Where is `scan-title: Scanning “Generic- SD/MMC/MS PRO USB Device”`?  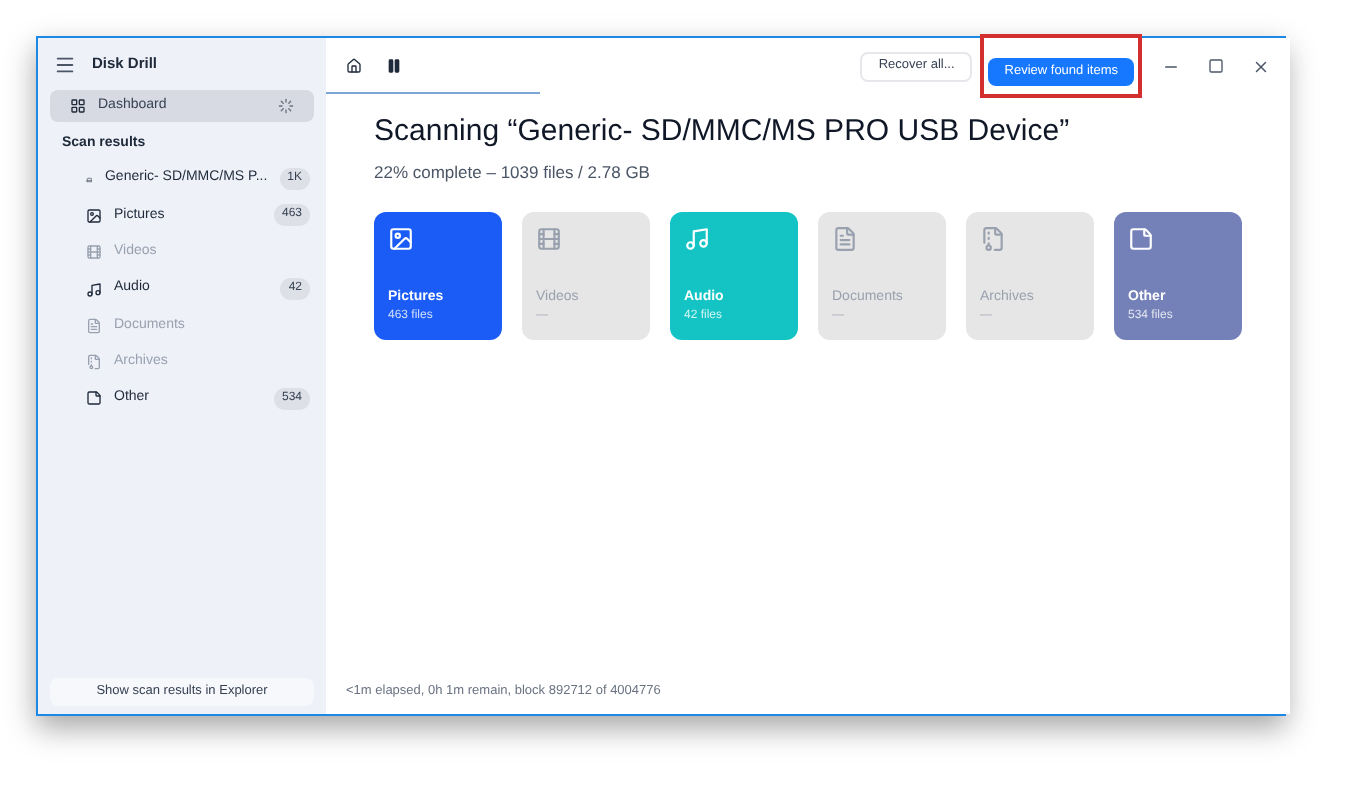
scan-title: Scanning “Generic- SD/MMC/MS PRO USB Device” is located at coordinates (723, 132).